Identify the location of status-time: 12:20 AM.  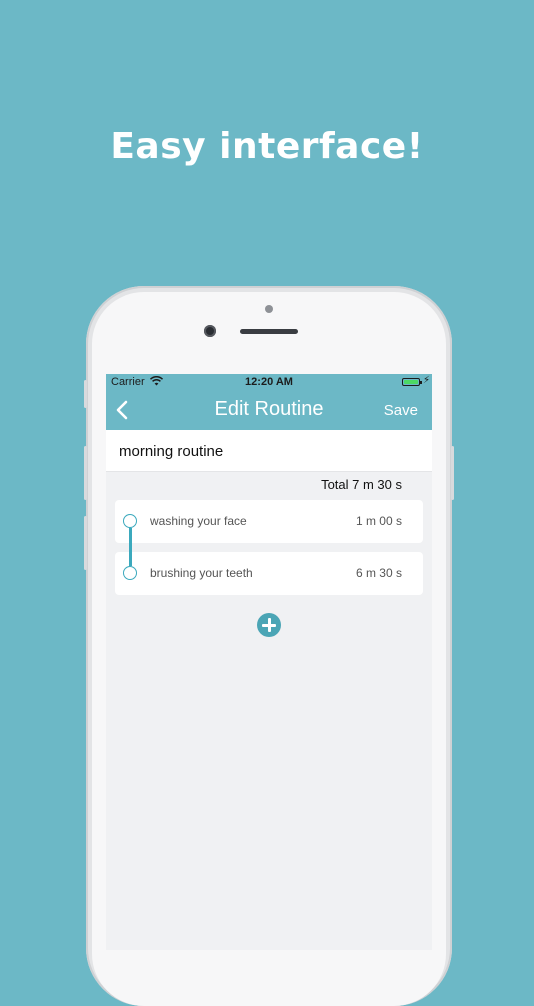
(269, 382).